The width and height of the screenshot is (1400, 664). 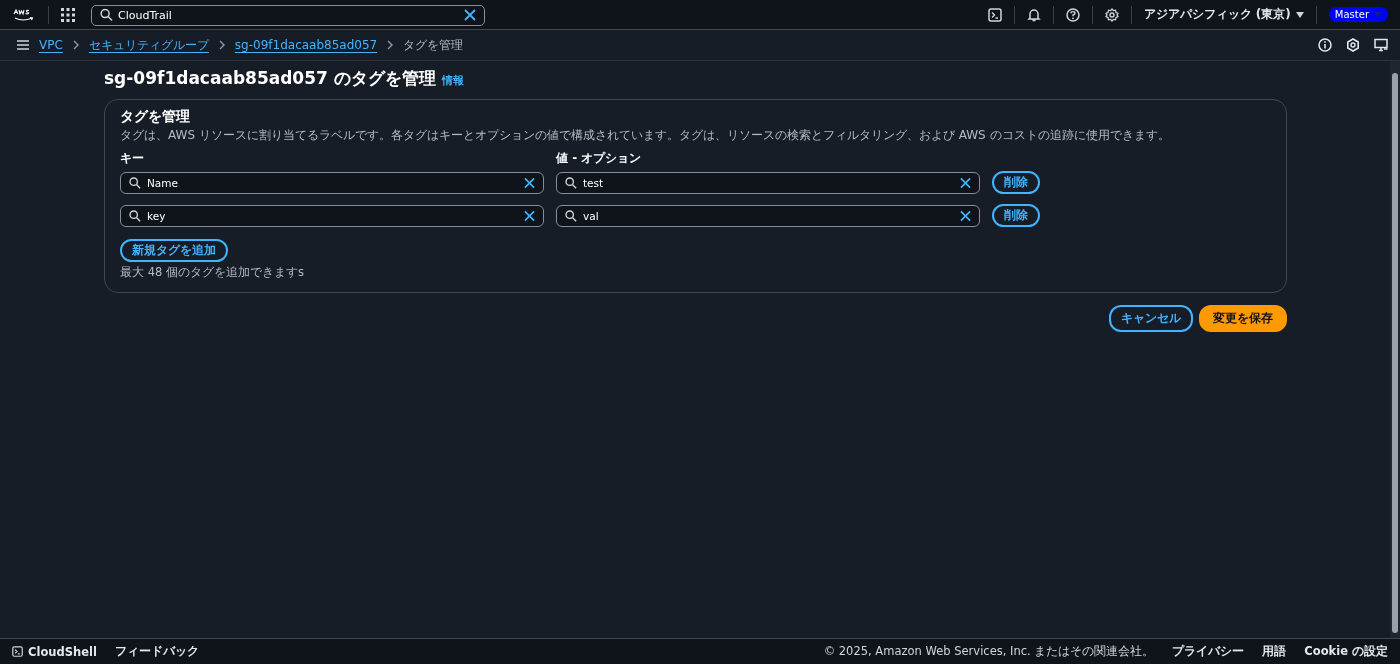 What do you see at coordinates (132, 158) in the screenshot?
I see `key-label: キー` at bounding box center [132, 158].